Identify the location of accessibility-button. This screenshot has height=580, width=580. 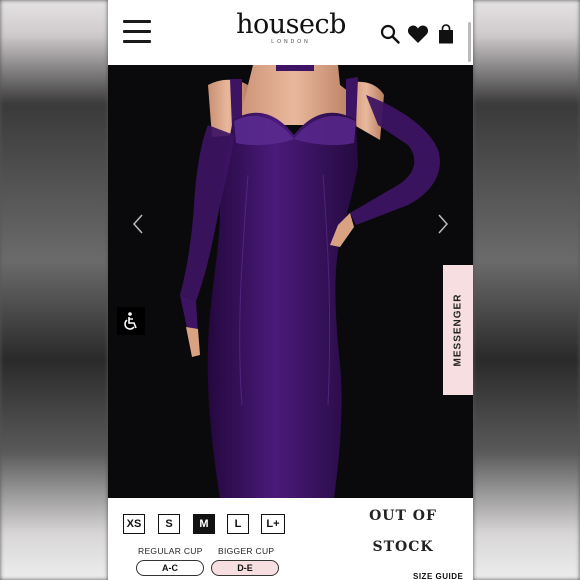
(131, 321).